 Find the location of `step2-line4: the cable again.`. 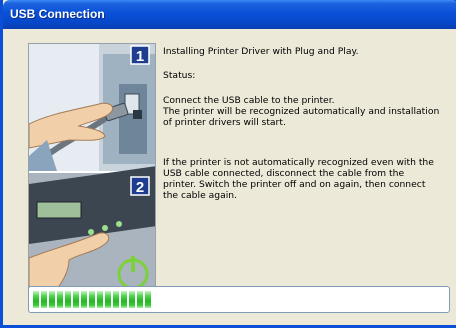

step2-line4: the cable again. is located at coordinates (200, 195).